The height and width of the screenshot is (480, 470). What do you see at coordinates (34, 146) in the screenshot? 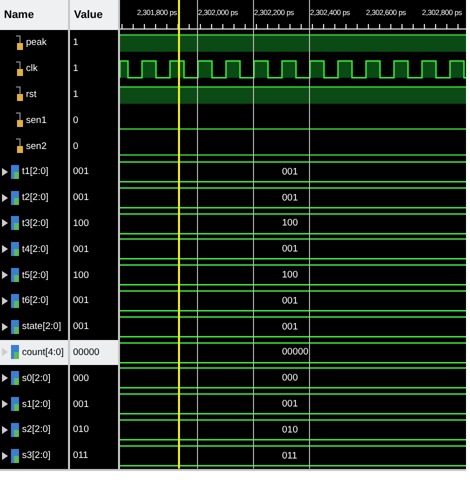
I see `signal-name: sen2` at bounding box center [34, 146].